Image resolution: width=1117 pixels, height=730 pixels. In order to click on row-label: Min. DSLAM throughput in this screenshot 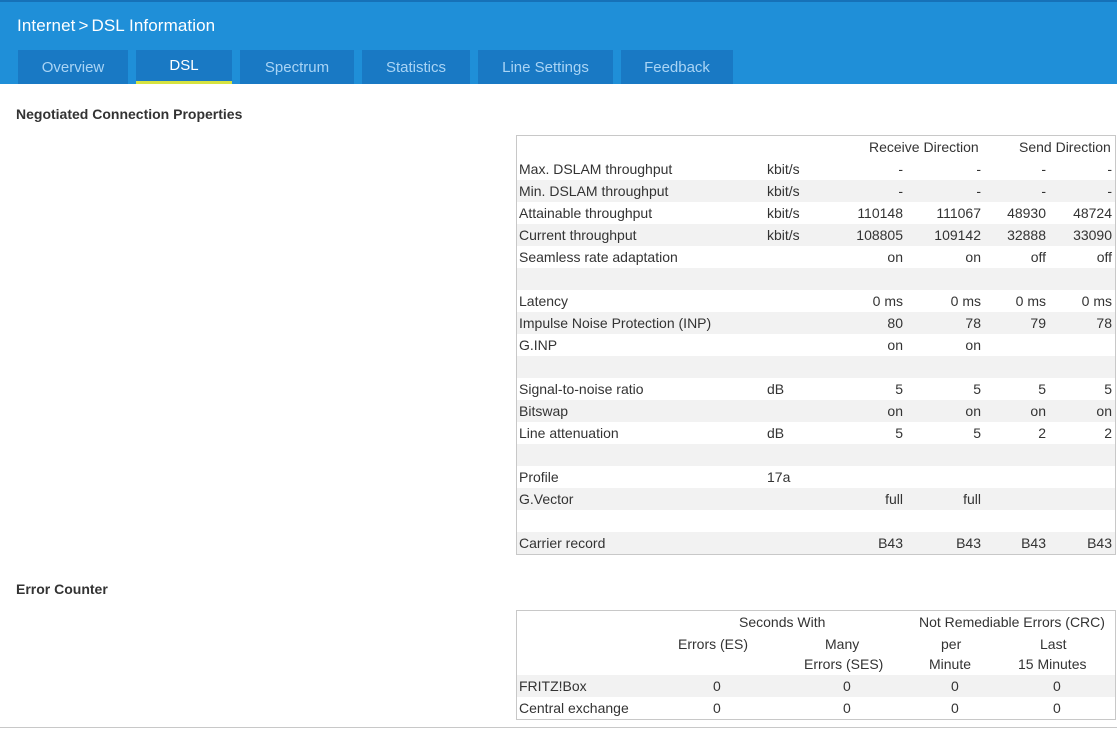, I will do `click(594, 191)`.